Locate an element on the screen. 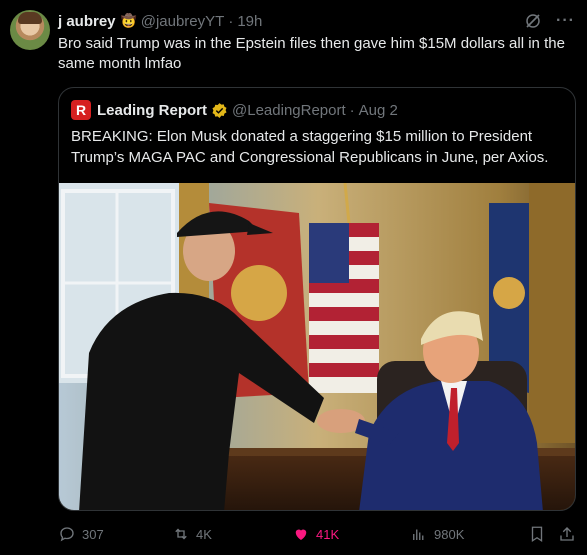  engagement-bar: 307 4K 41K 980K is located at coordinates (318, 534).